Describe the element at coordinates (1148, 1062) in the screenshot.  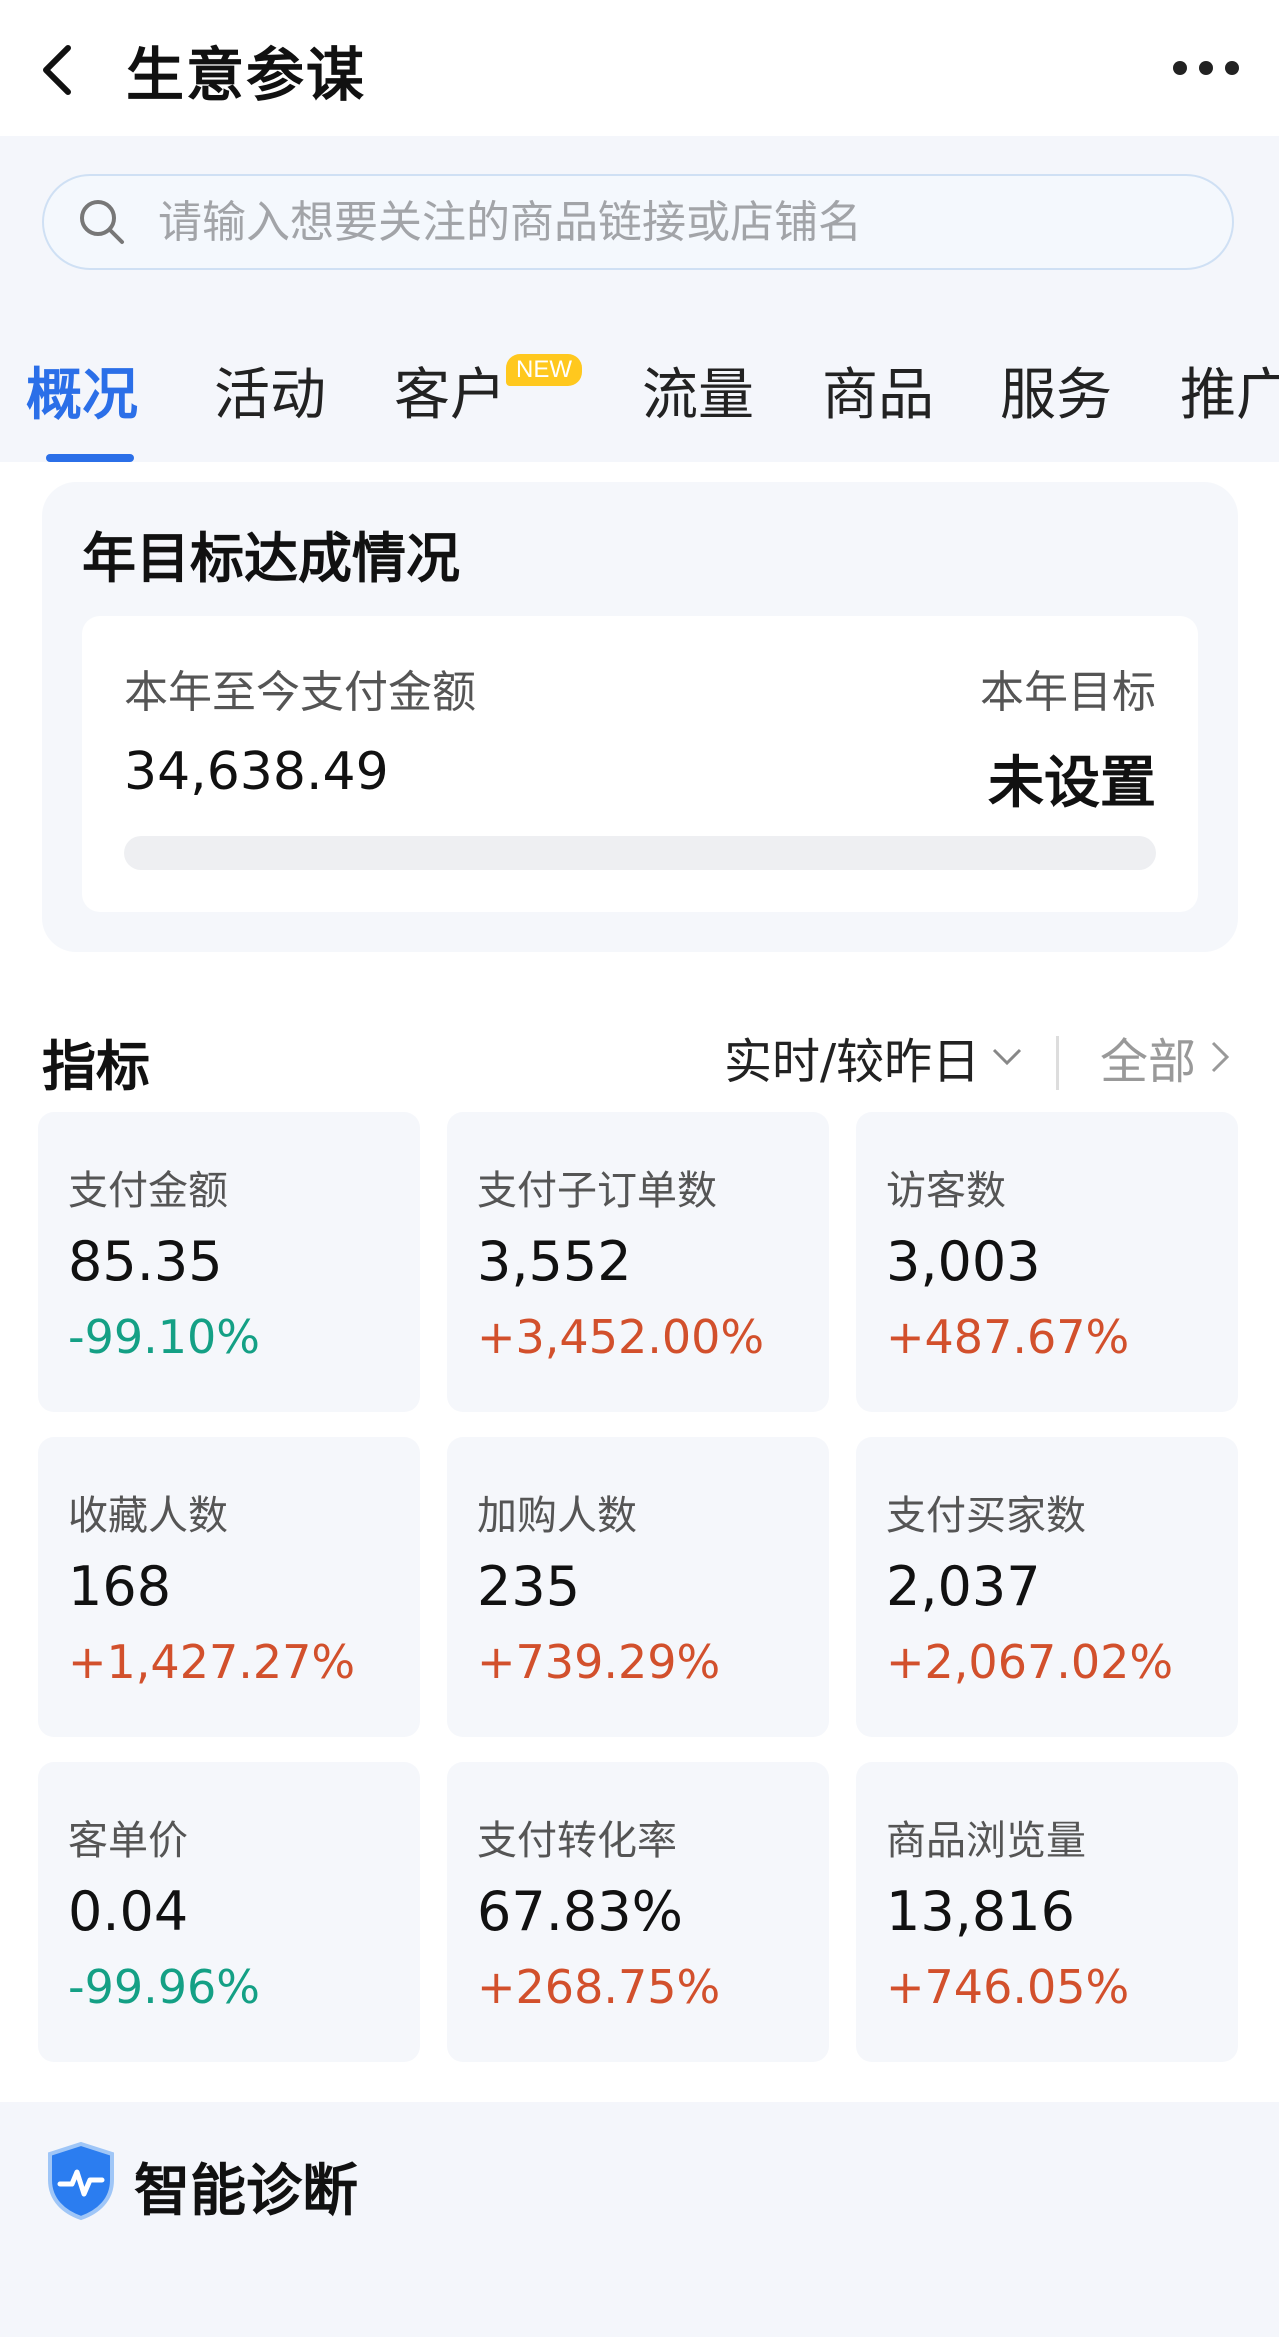
I see `all-metrics-label: 全部` at that location.